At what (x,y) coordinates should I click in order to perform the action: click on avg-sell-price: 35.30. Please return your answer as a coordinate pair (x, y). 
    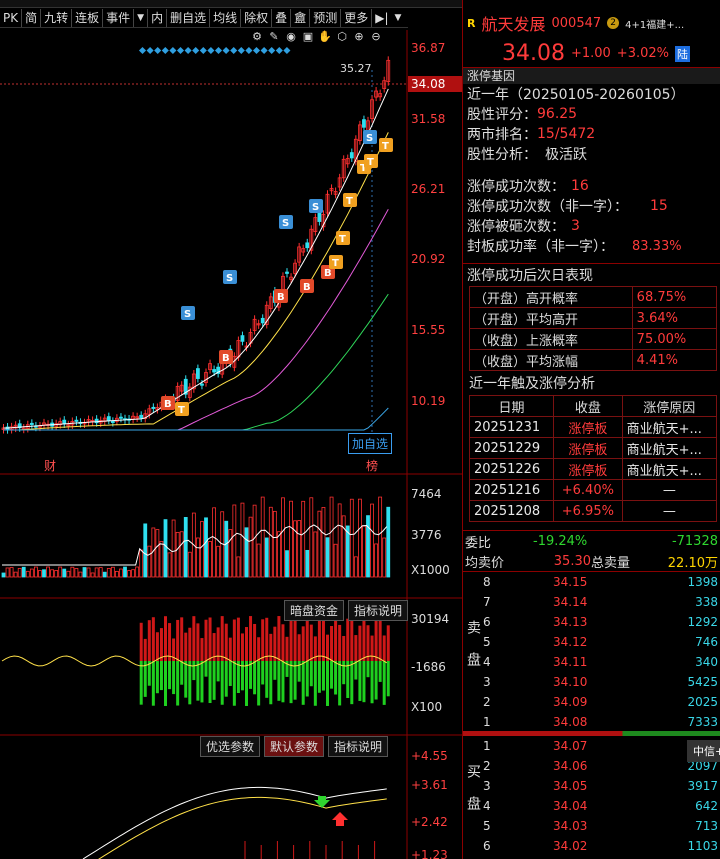
    Looking at the image, I should click on (572, 561).